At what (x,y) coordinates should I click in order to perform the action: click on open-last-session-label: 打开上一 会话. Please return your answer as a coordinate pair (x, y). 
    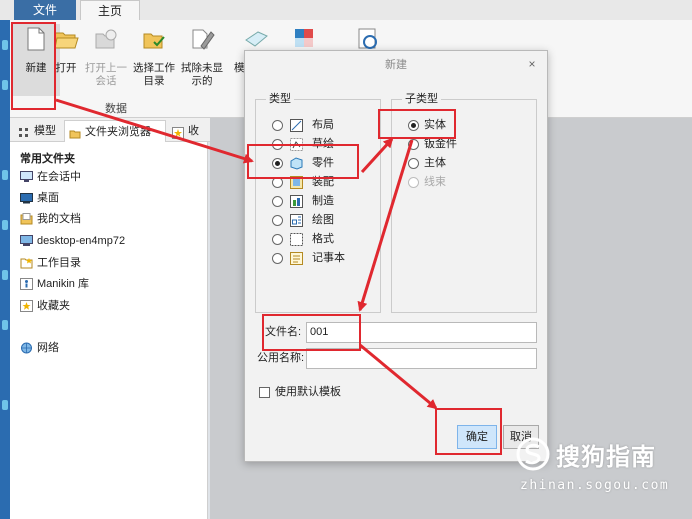
    Looking at the image, I should click on (106, 74).